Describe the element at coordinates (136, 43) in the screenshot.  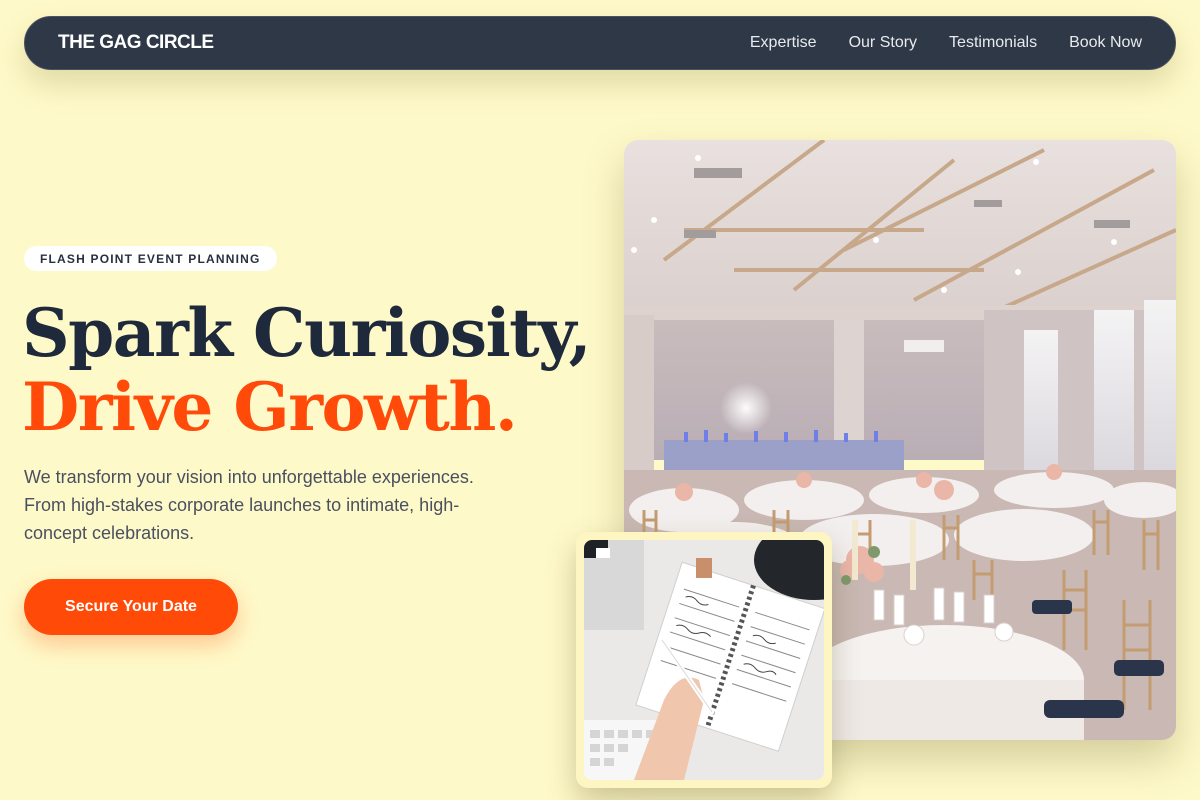
I see `brand-logo: THE GAG CIRCLE` at that location.